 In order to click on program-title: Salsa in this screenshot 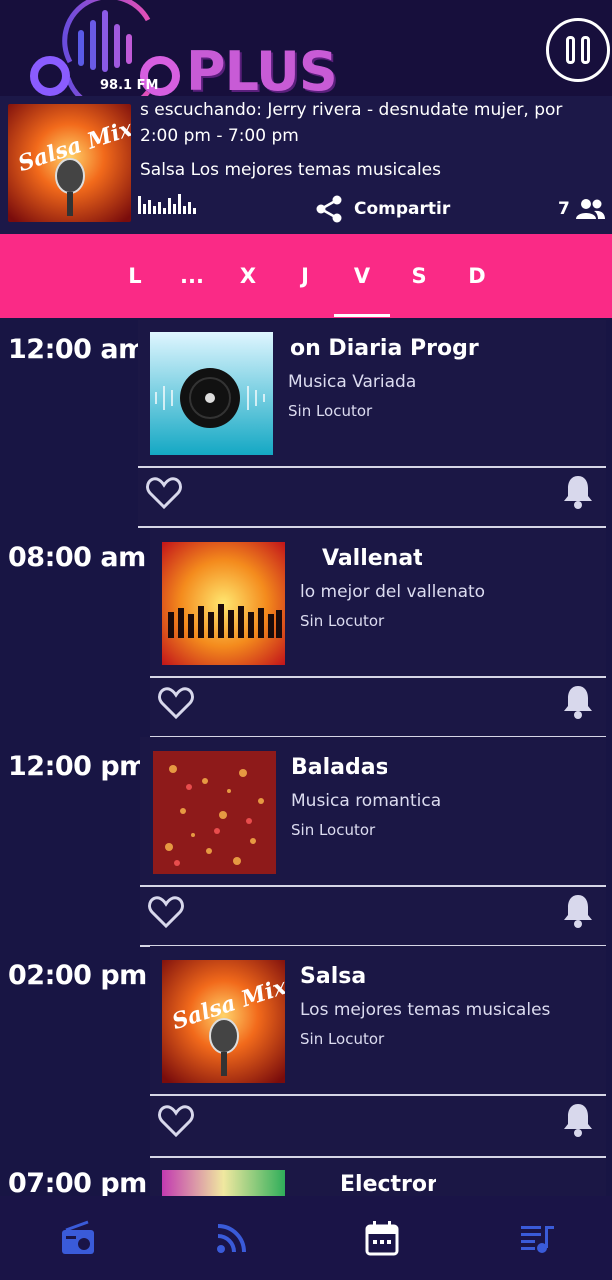, I will do `click(333, 976)`.